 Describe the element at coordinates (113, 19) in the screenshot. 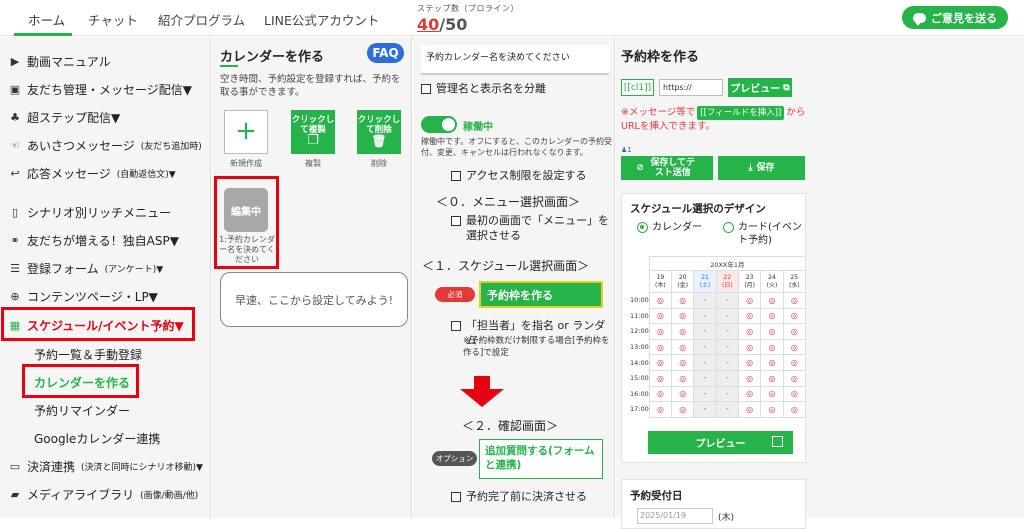

I see `tab-chat: チャット` at that location.